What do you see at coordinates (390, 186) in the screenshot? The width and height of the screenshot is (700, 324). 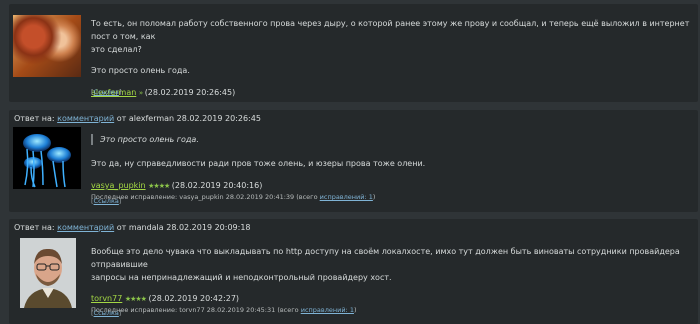 I see `signature: vasya_pupkin ★★★★ (28.02.2019 20:40:16)` at bounding box center [390, 186].